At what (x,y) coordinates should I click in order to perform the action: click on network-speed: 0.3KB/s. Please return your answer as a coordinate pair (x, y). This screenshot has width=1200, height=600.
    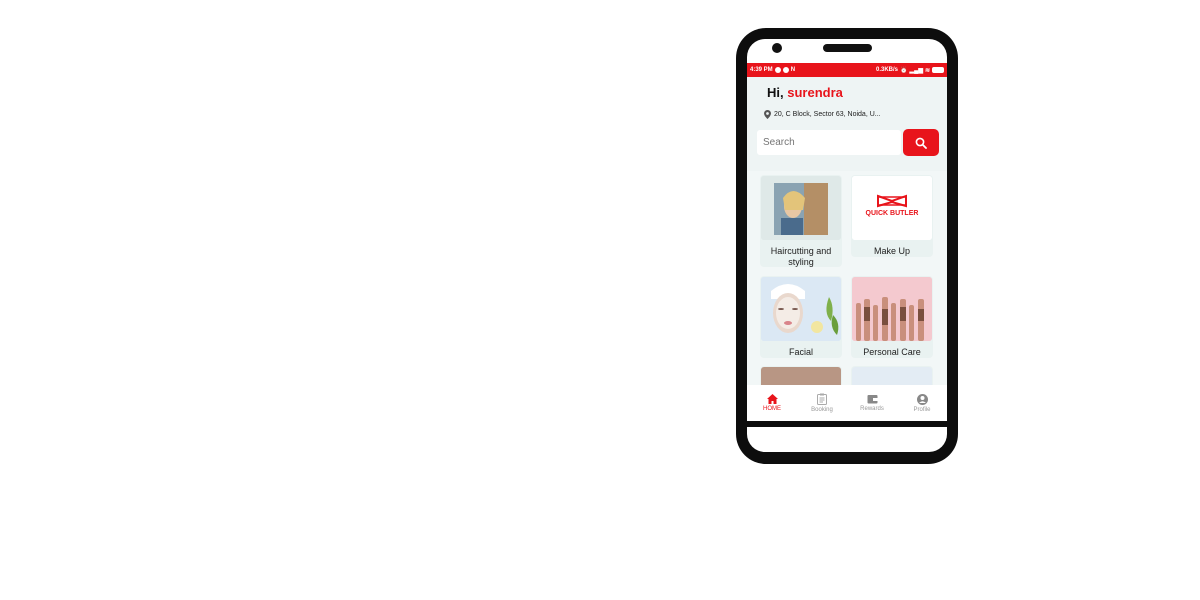
    Looking at the image, I should click on (886, 70).